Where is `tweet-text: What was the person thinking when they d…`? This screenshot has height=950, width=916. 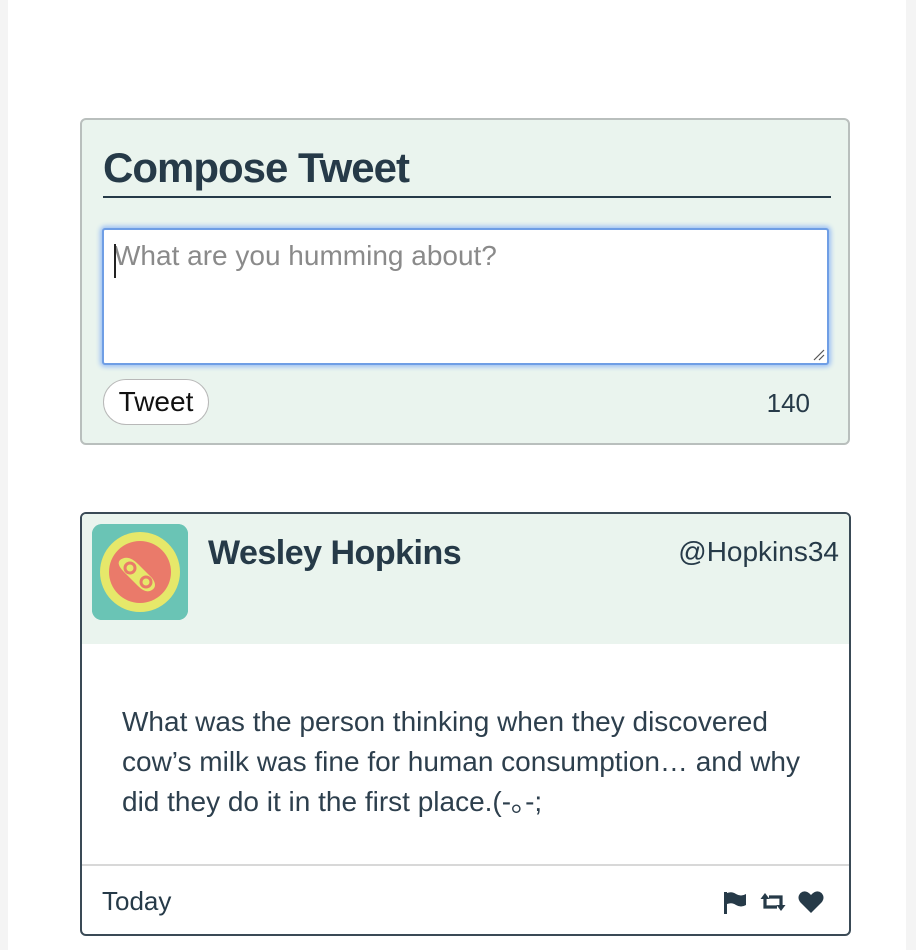
tweet-text: What was the person thinking when they d… is located at coordinates (461, 761).